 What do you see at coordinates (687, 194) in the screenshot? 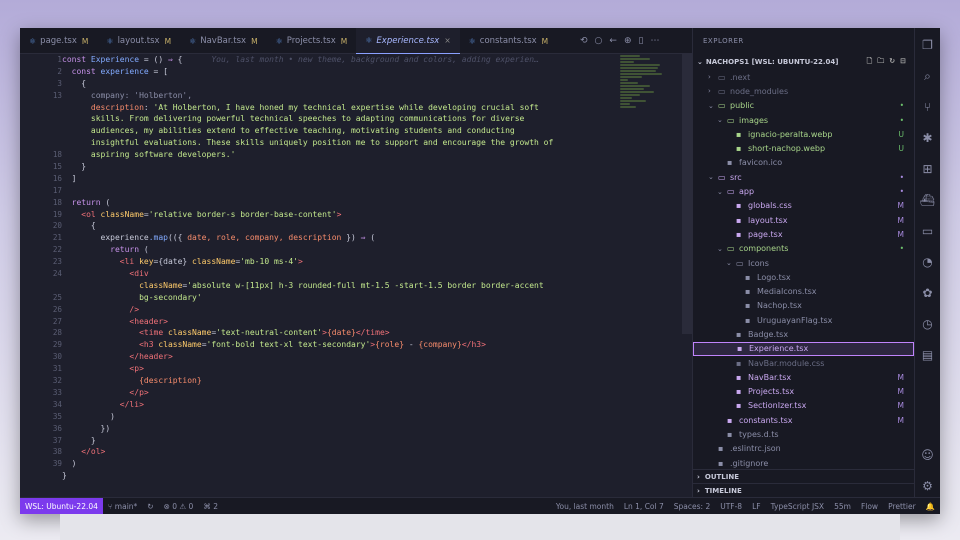
I see `editor-scrollbar` at bounding box center [687, 194].